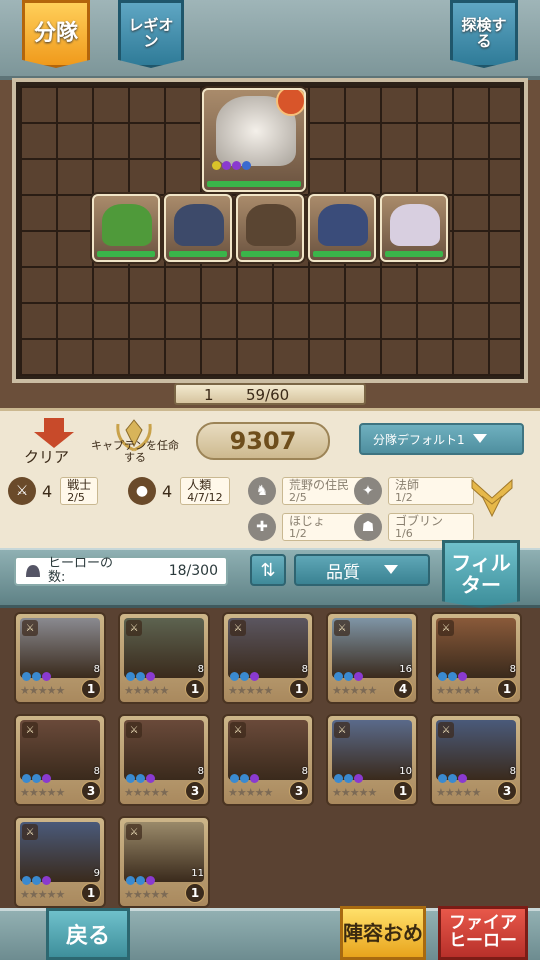  I want to click on quality-dropdown-value: 品質, so click(343, 572).